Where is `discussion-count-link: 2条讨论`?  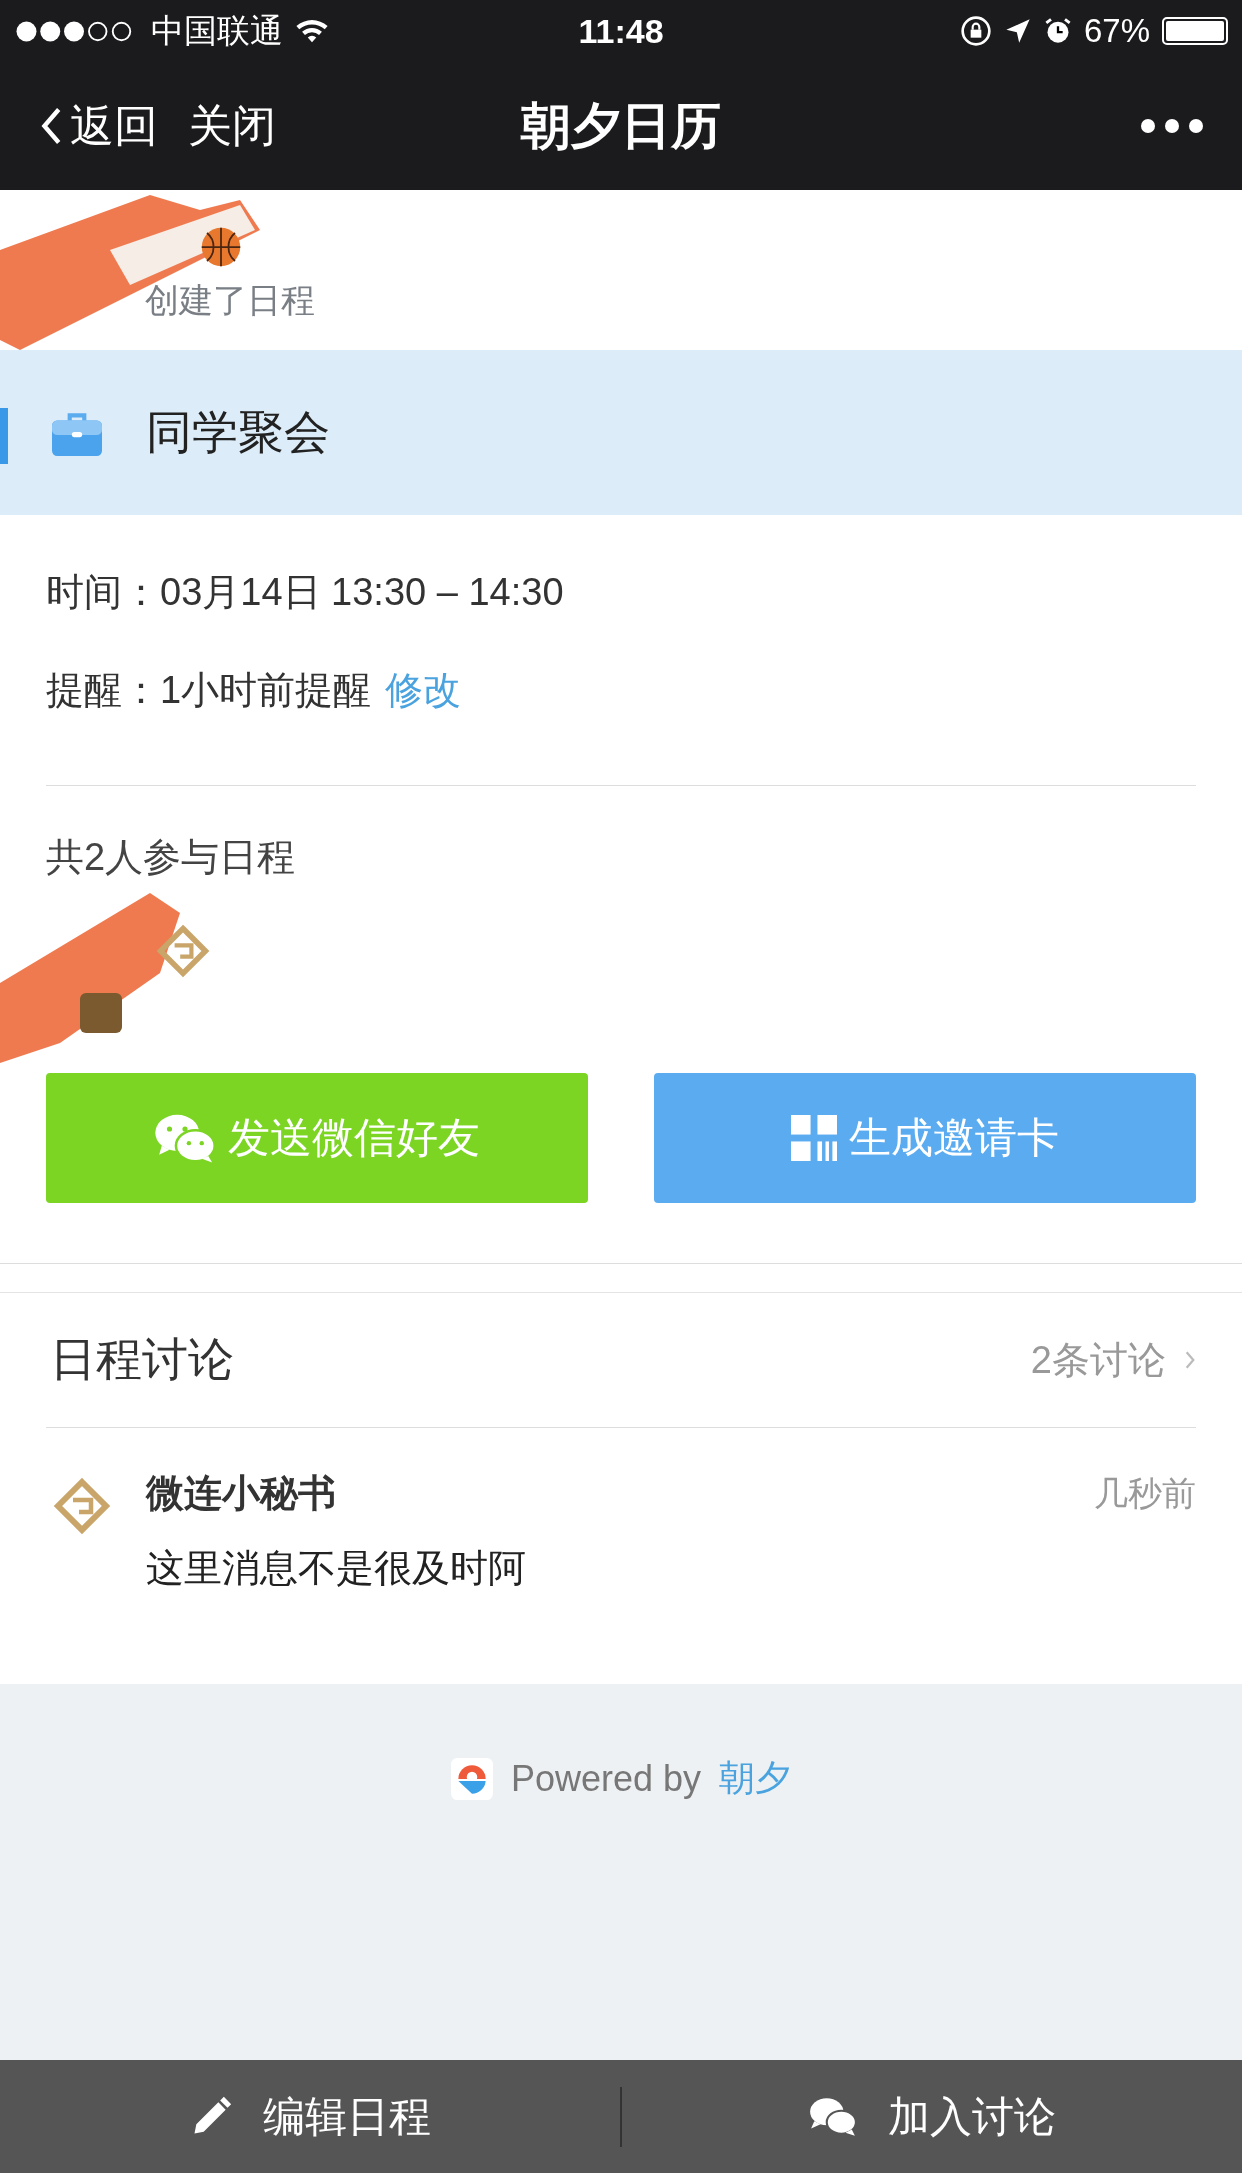
discussion-count-link: 2条讨论 is located at coordinates (1113, 1360).